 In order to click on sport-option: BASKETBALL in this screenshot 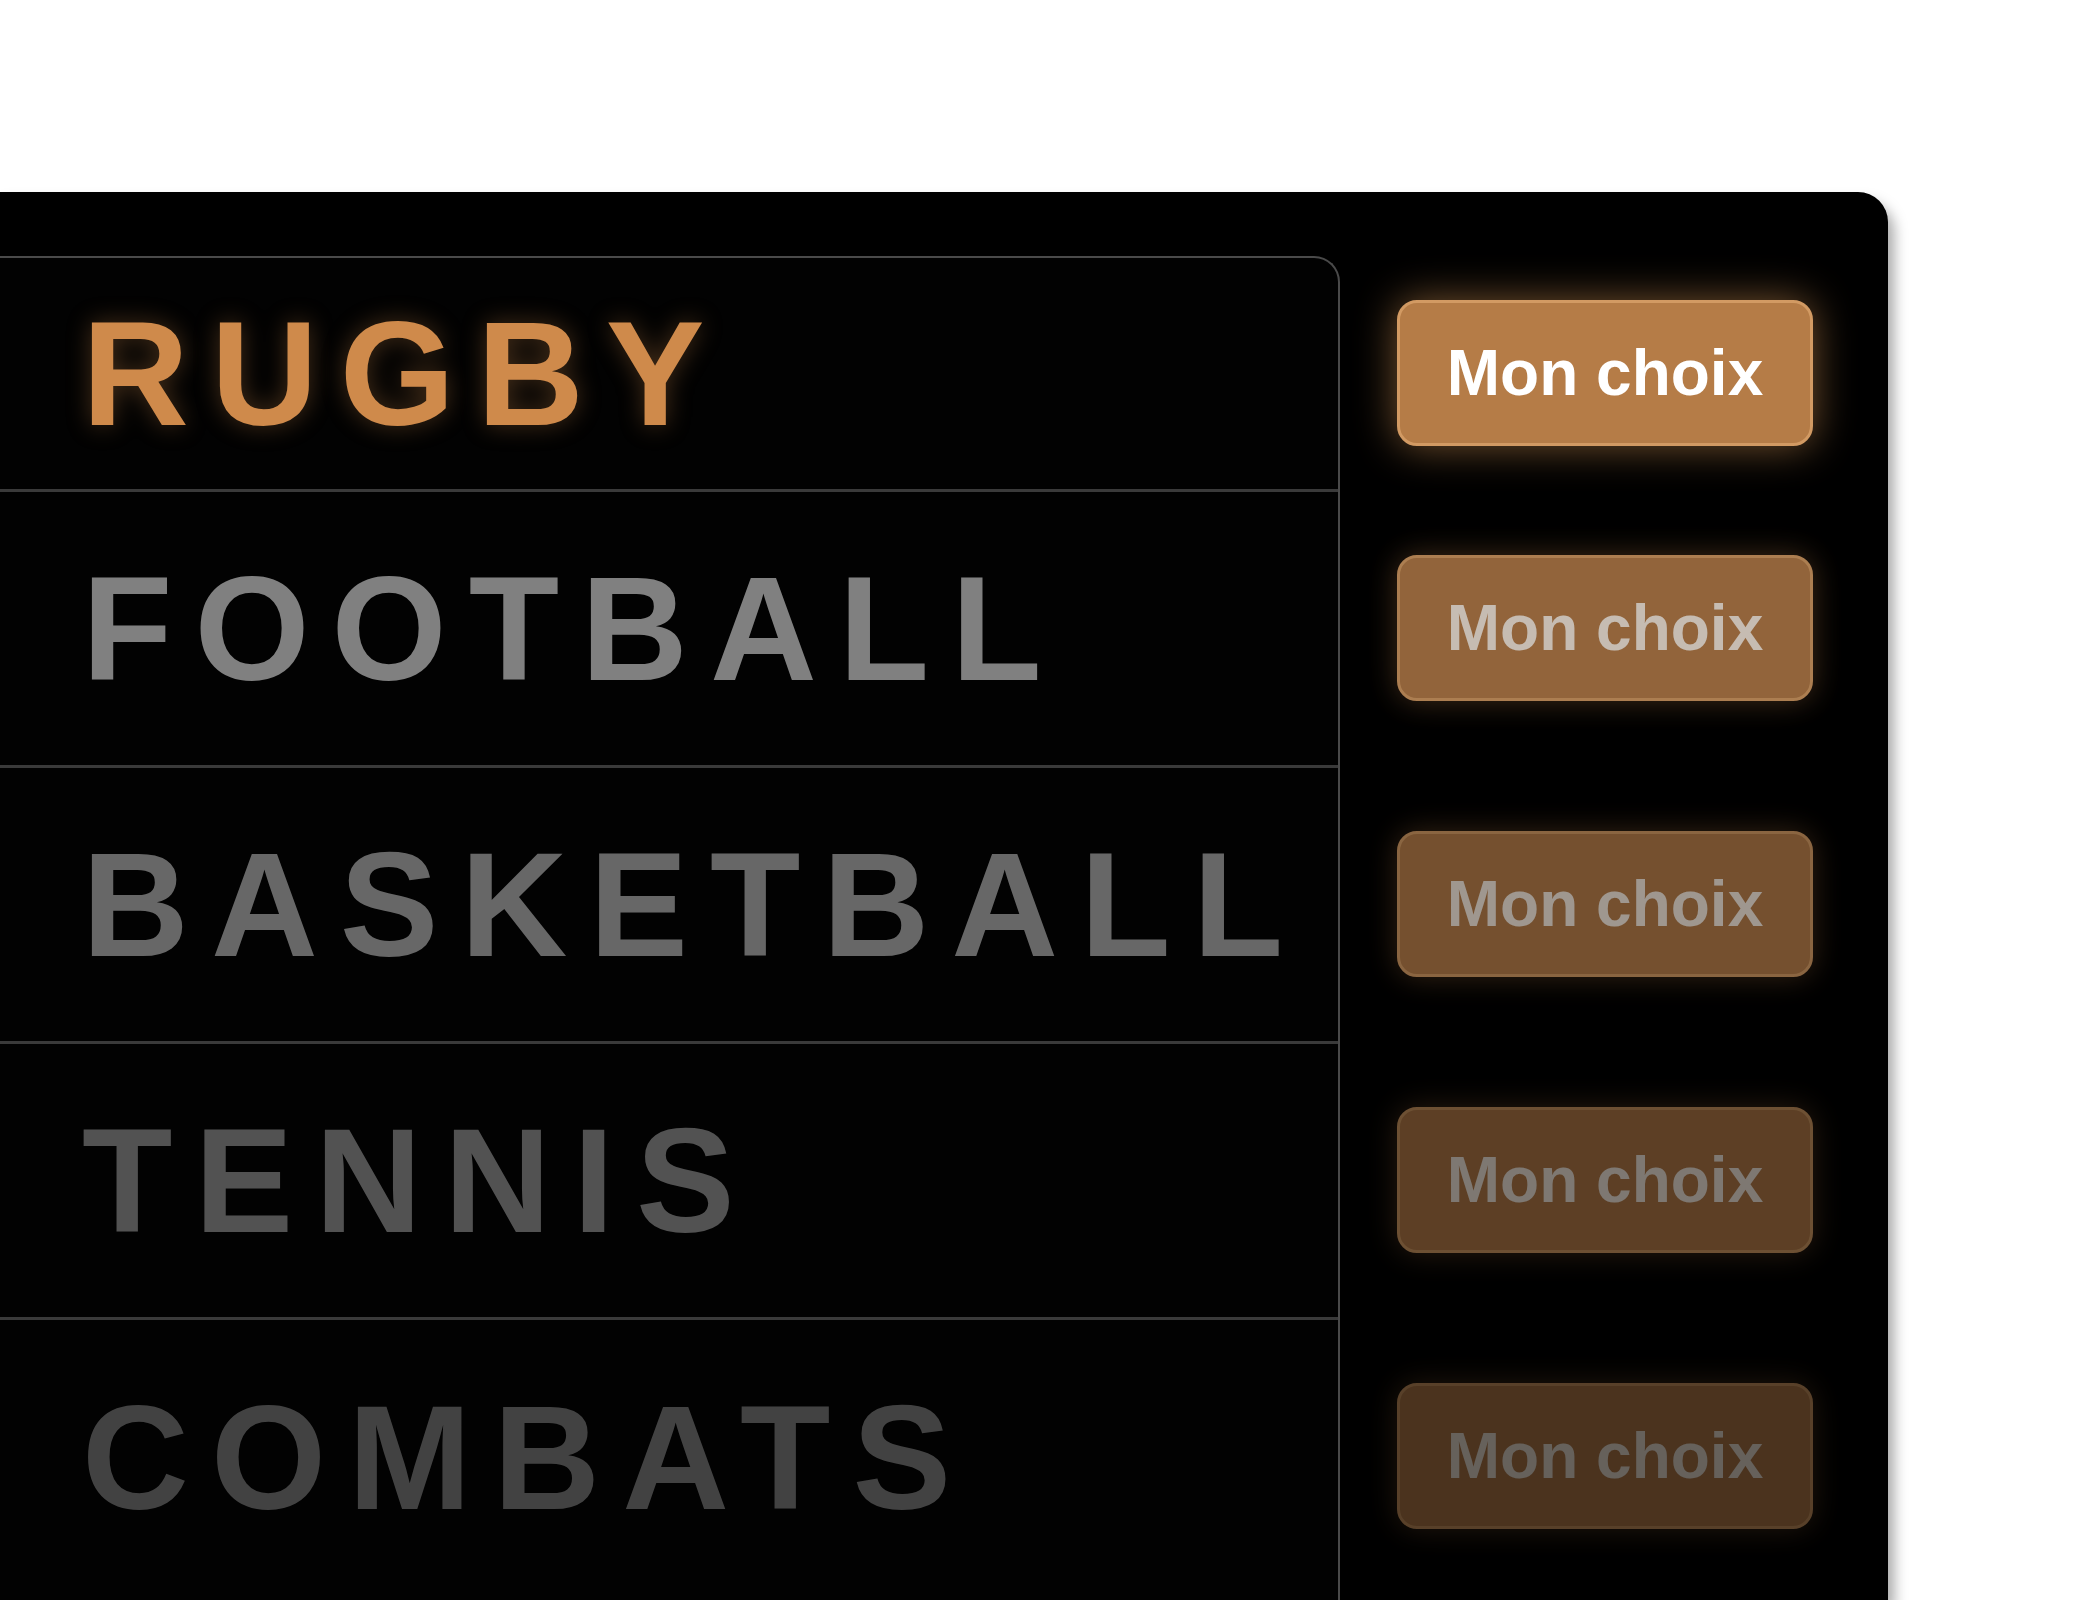, I will do `click(694, 904)`.